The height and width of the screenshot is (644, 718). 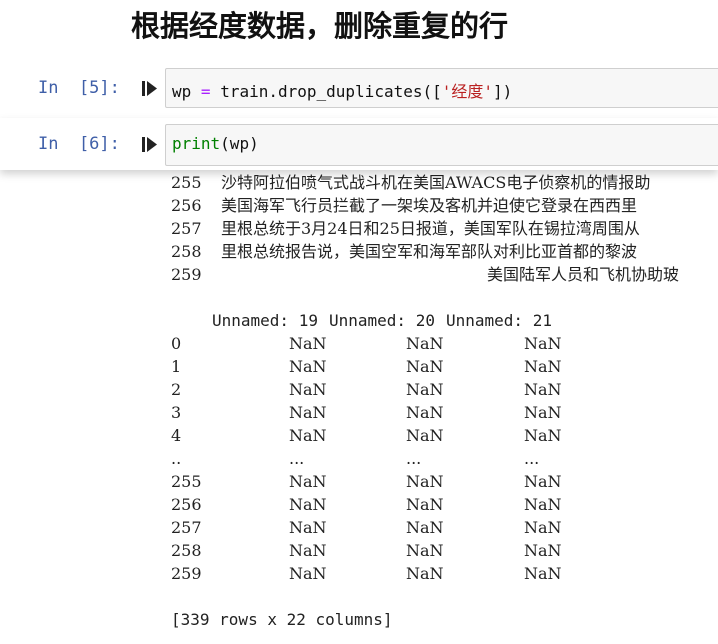 I want to click on output-row: 259 美国陆军人员和飞机协助玻, so click(x=425, y=274).